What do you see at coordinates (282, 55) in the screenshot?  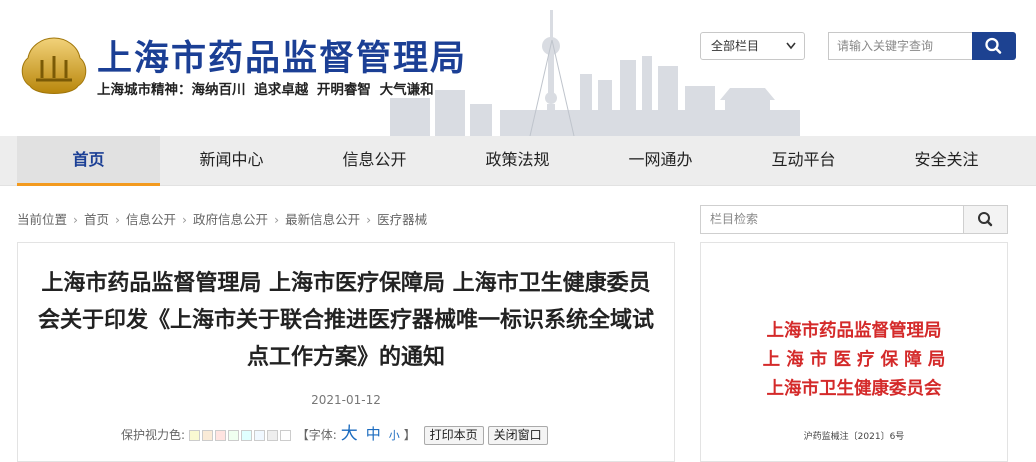 I see `site-title: 上海市药品监督管理局` at bounding box center [282, 55].